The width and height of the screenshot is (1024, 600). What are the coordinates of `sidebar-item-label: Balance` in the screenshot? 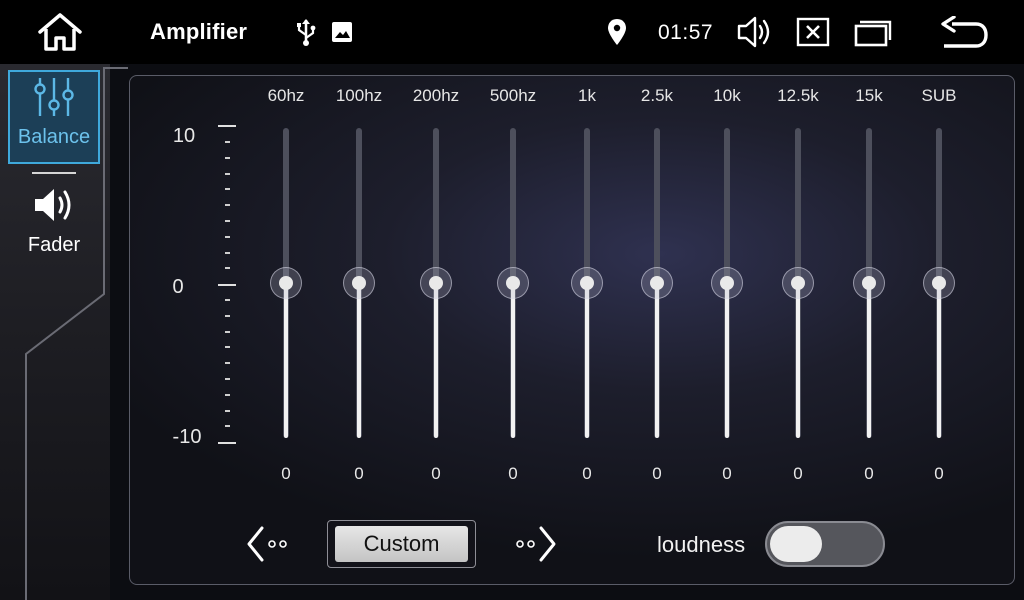 It's located at (54, 137).